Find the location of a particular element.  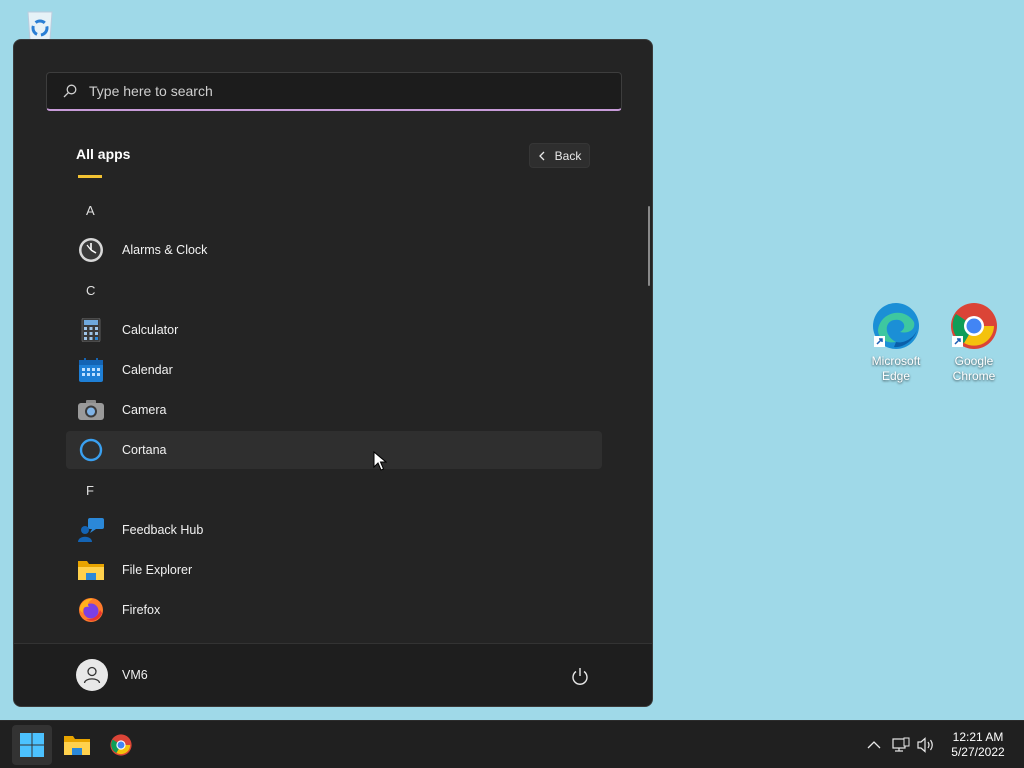

start-button is located at coordinates (32, 745).